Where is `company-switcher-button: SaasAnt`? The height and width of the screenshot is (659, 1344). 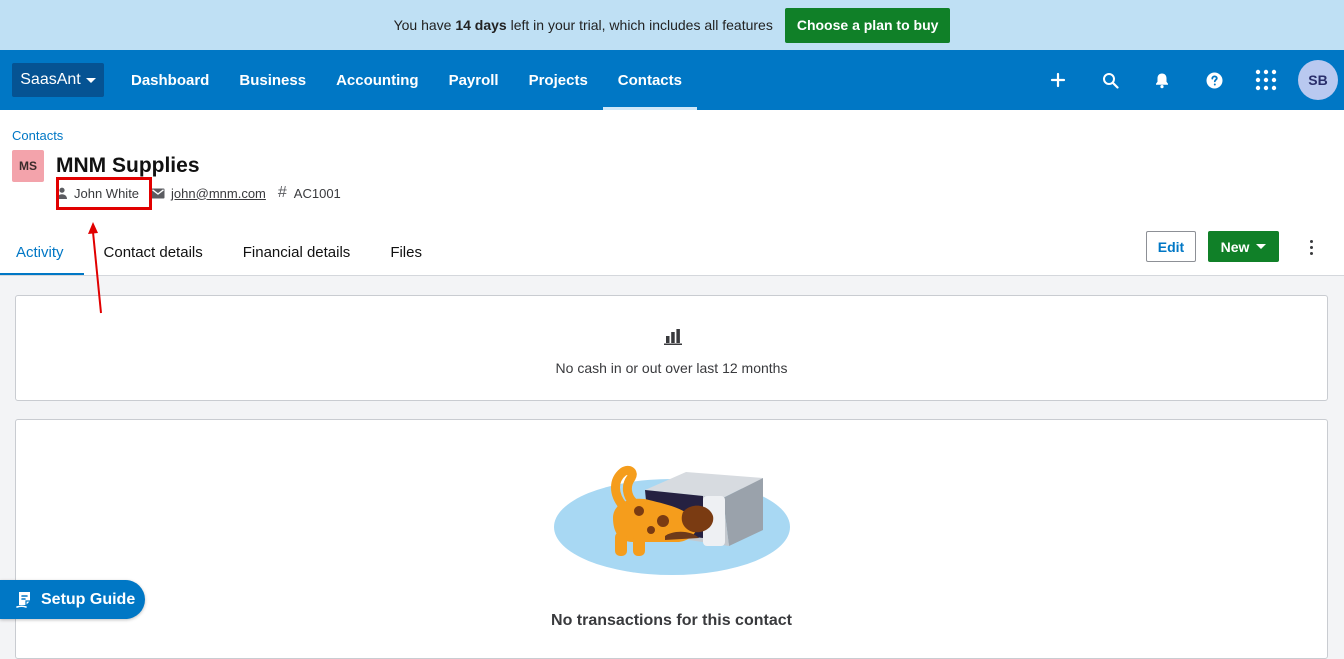 company-switcher-button: SaasAnt is located at coordinates (58, 80).